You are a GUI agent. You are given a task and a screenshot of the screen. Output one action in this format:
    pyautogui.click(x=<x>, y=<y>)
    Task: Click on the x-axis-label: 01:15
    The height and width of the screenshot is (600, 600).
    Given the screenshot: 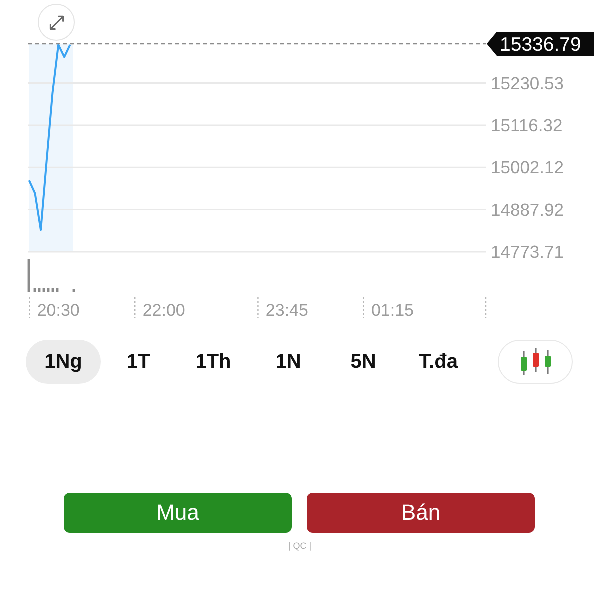 What is the action you would take?
    pyautogui.click(x=392, y=310)
    